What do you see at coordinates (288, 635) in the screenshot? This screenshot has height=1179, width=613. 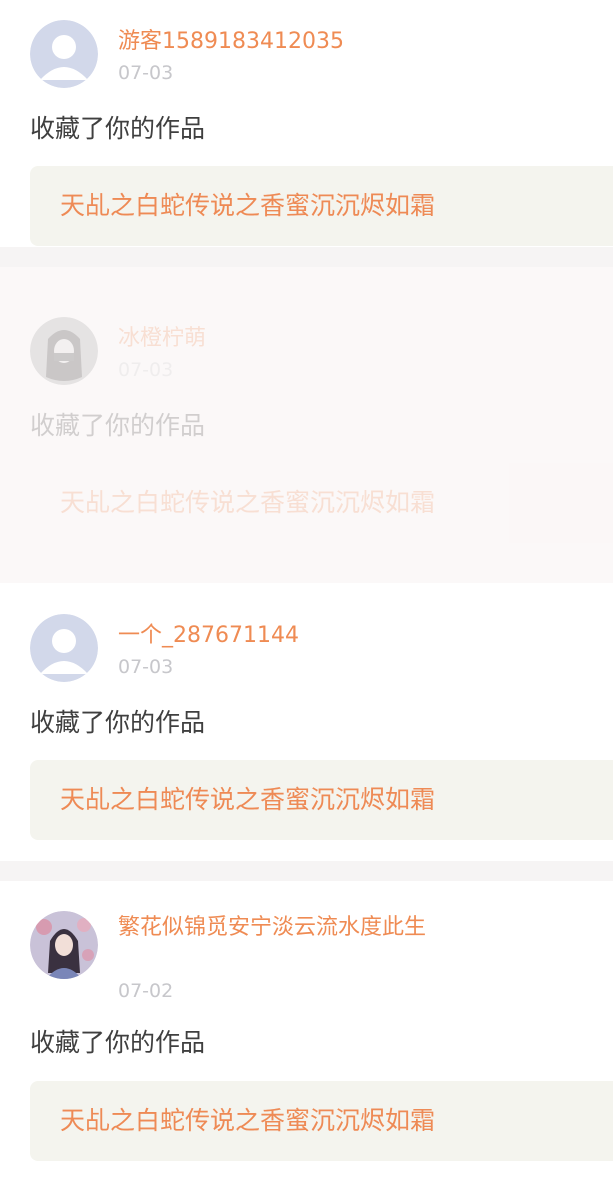 I see `user-name-link: 一个_287671144` at bounding box center [288, 635].